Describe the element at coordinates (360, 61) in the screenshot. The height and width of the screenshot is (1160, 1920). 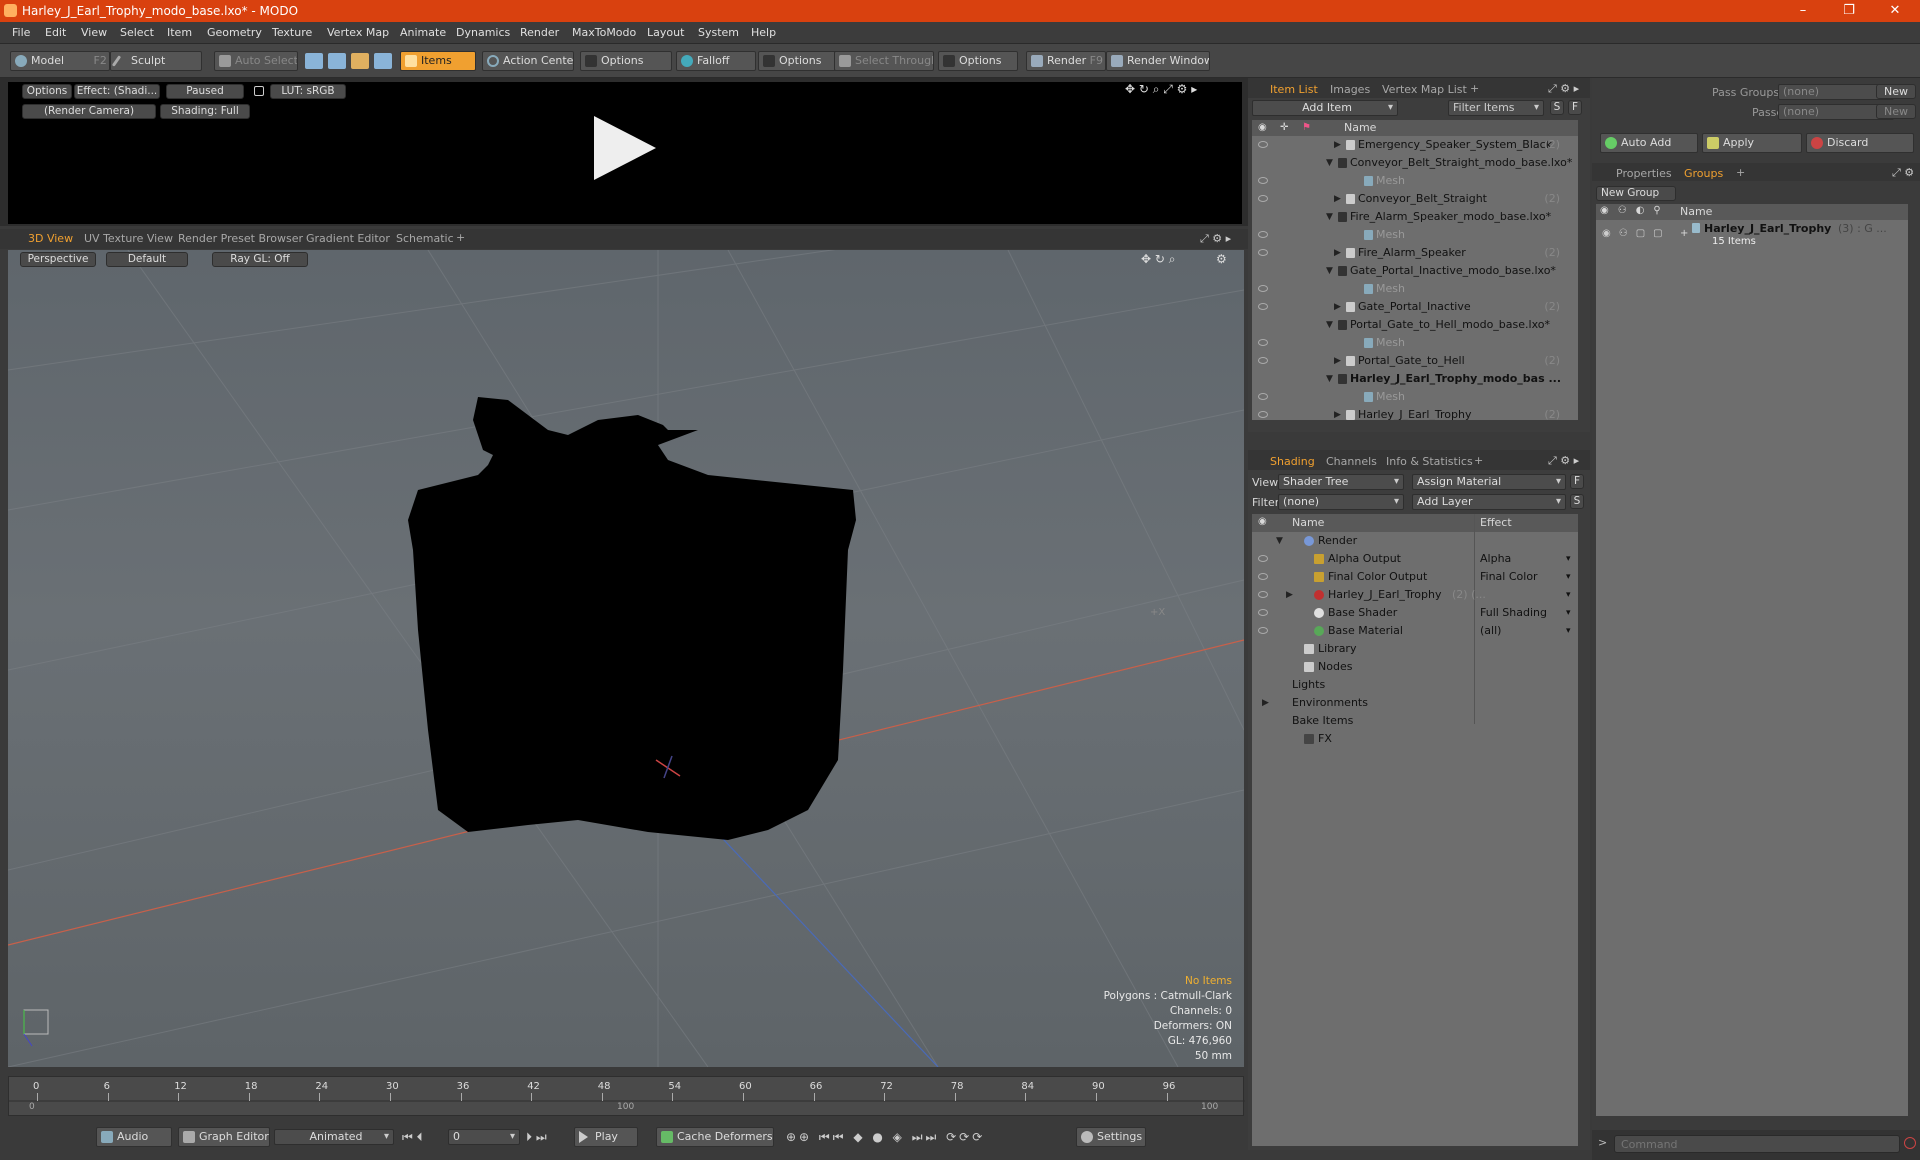
I see `polygons-mode-icon` at that location.